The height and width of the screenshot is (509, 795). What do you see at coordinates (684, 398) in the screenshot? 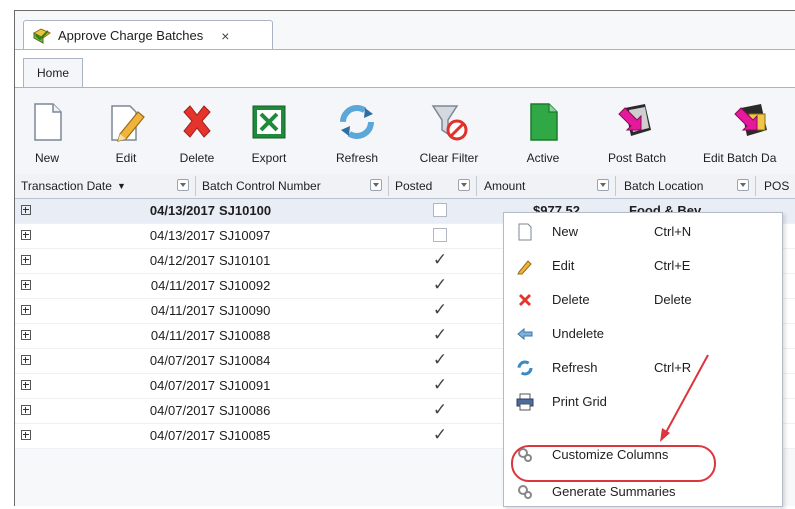
I see `annotation-arrow` at bounding box center [684, 398].